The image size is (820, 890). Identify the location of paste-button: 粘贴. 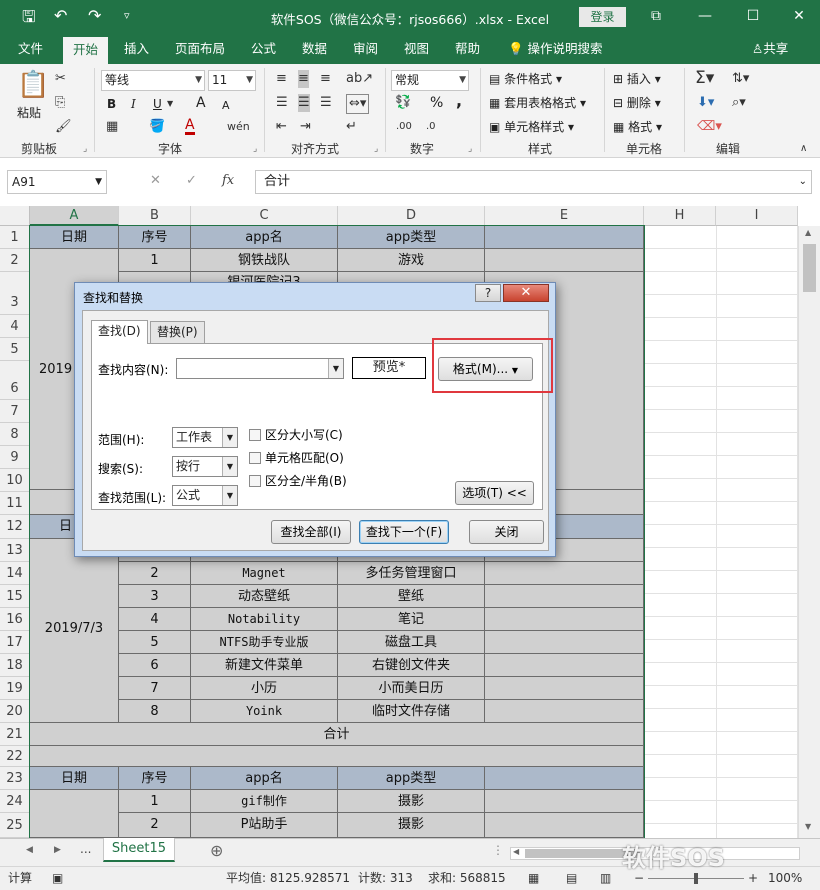
(29, 113).